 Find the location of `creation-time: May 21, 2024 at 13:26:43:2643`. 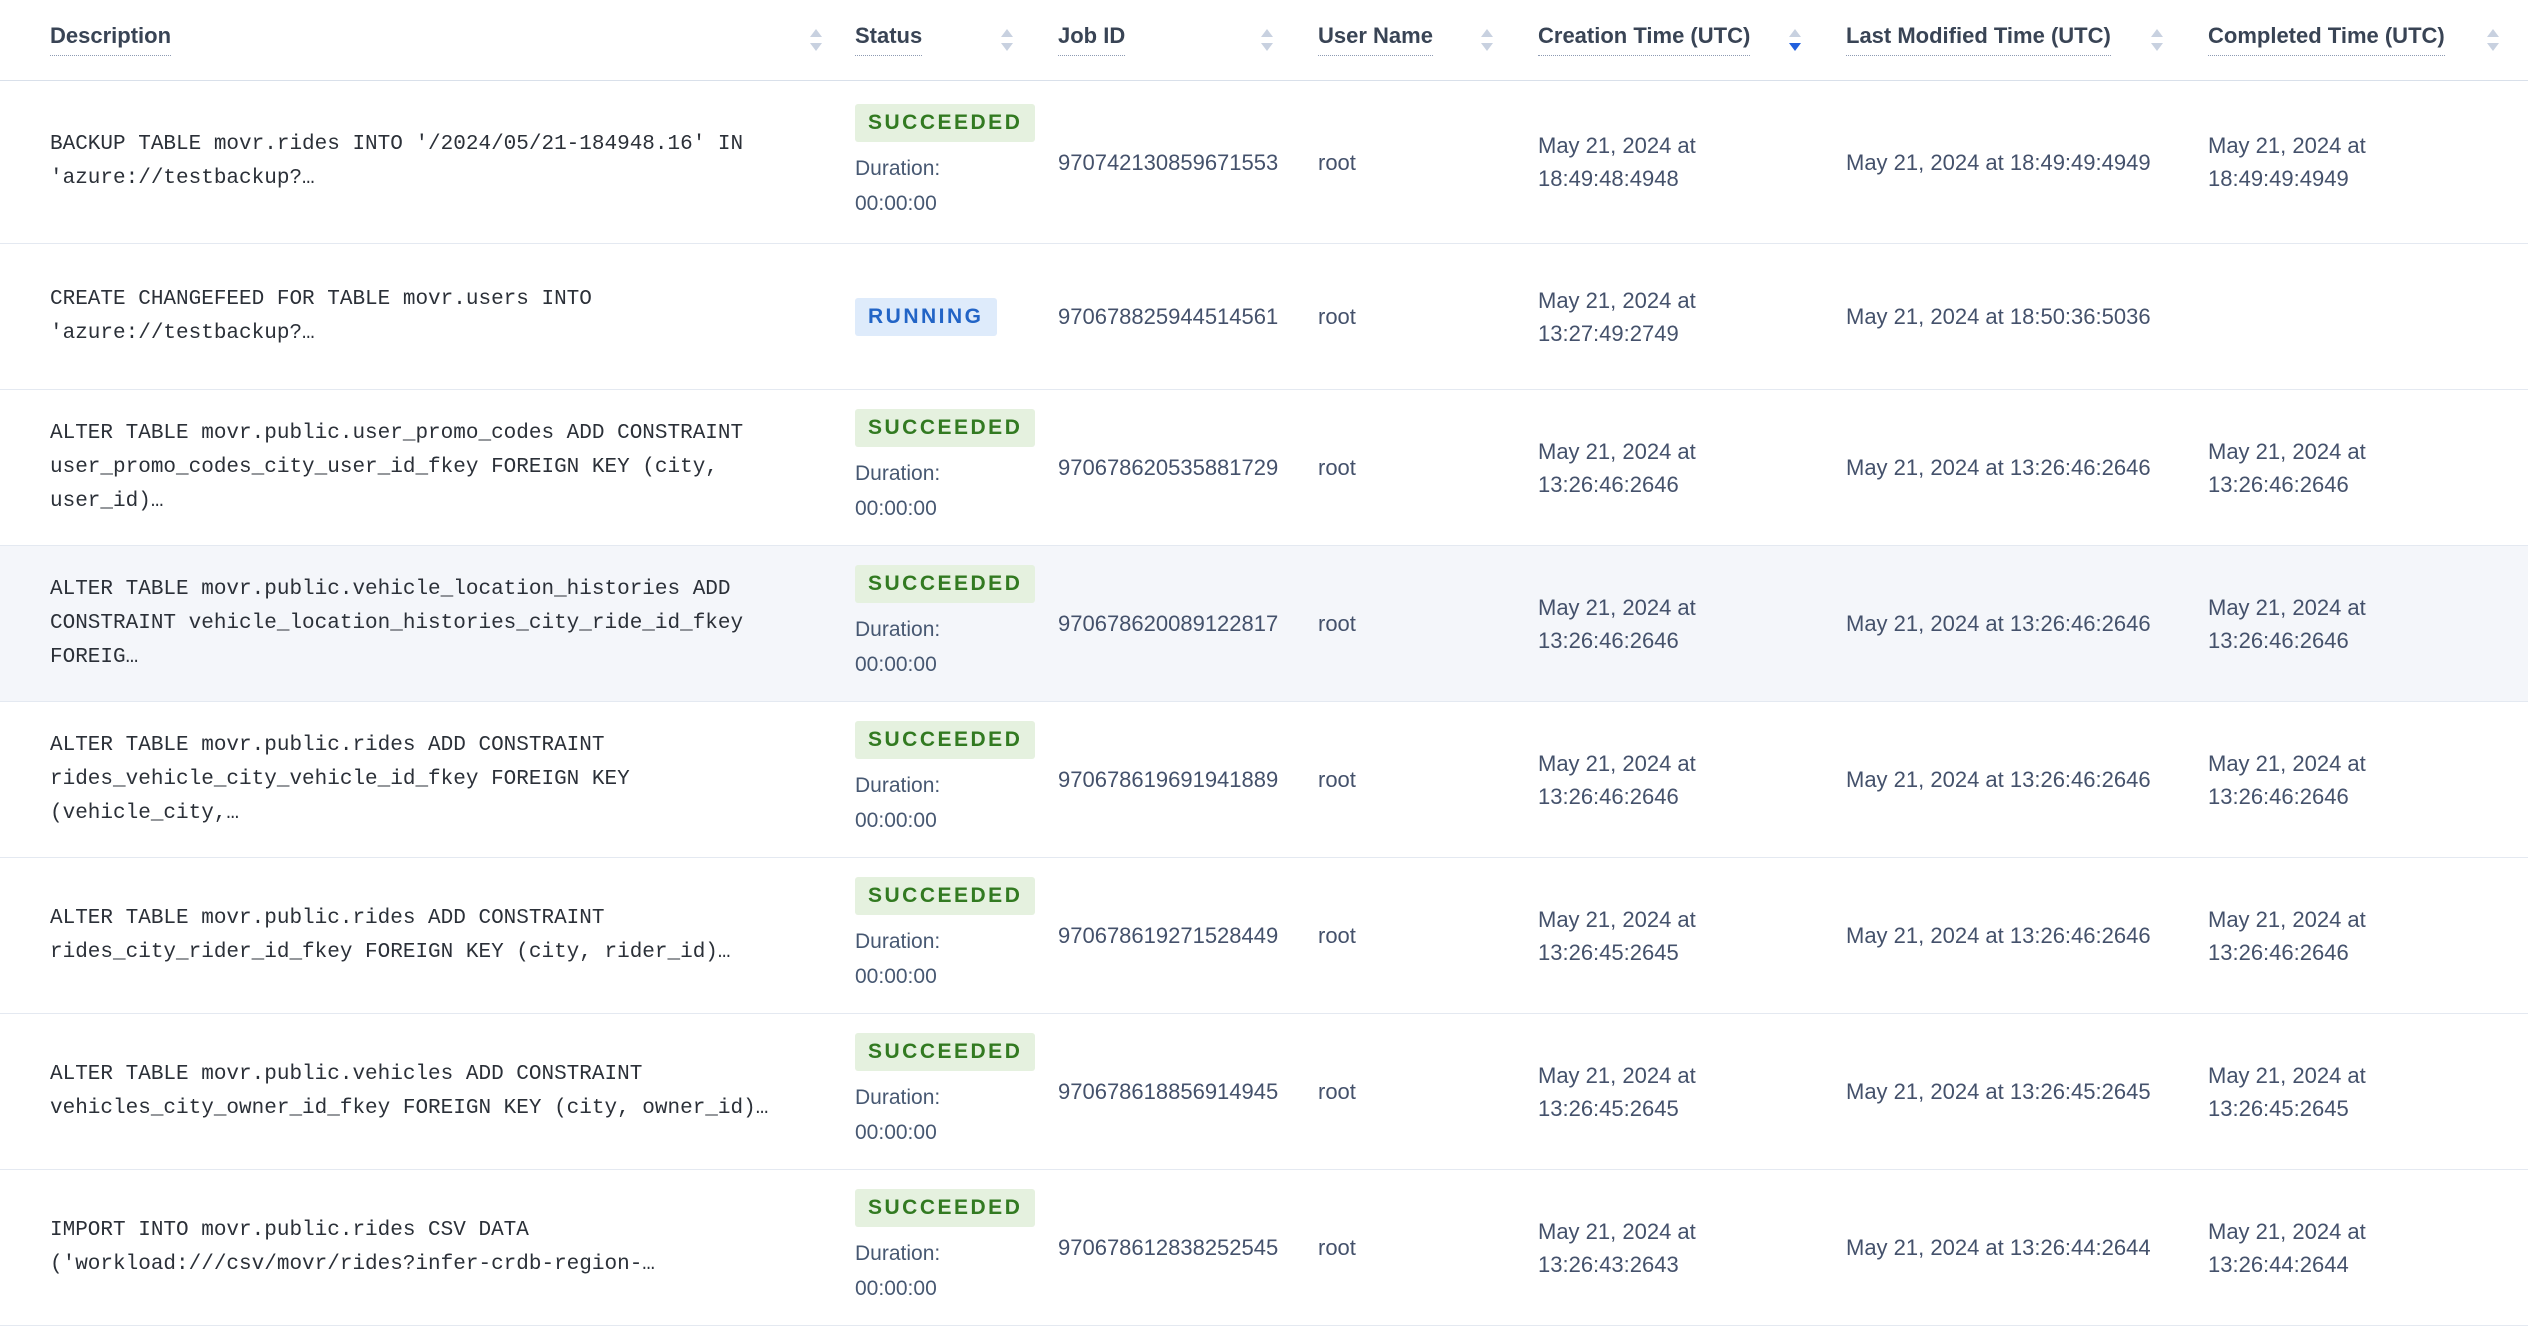

creation-time: May 21, 2024 at 13:26:43:2643 is located at coordinates (1617, 1247).